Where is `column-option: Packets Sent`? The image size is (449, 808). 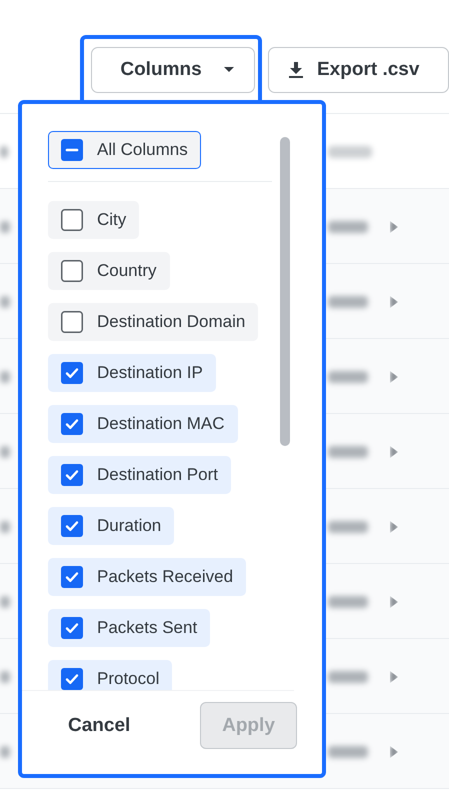
column-option: Packets Sent is located at coordinates (129, 628).